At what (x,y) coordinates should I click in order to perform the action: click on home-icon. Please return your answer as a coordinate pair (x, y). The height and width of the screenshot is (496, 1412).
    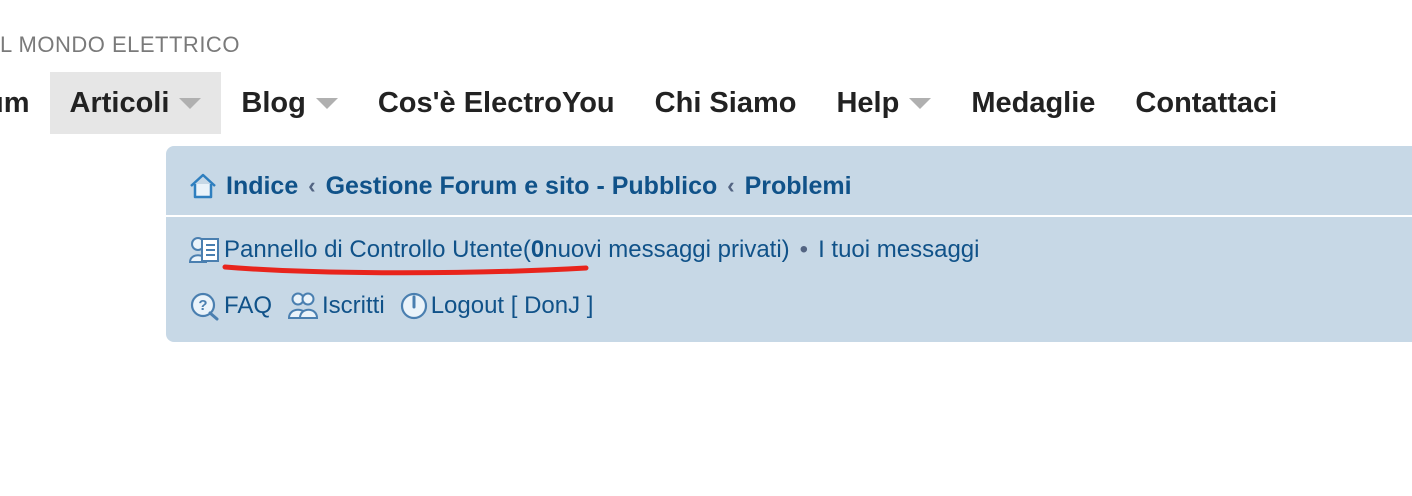
    Looking at the image, I should click on (203, 186).